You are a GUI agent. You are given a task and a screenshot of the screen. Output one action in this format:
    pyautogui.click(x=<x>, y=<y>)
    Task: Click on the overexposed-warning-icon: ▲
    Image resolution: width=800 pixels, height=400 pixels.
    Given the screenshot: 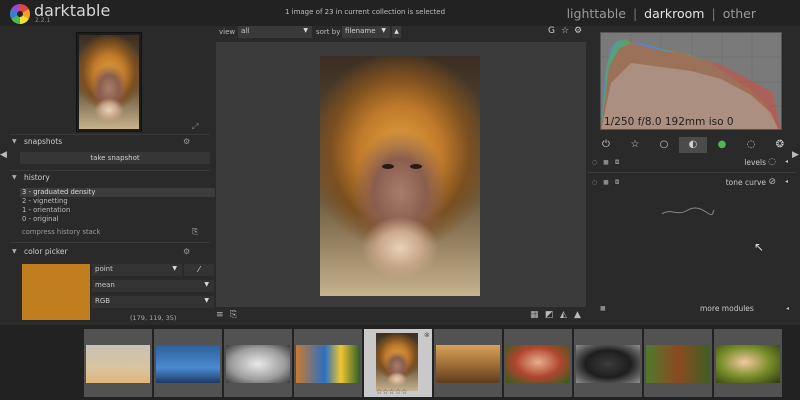 What is the action you would take?
    pyautogui.click(x=577, y=315)
    